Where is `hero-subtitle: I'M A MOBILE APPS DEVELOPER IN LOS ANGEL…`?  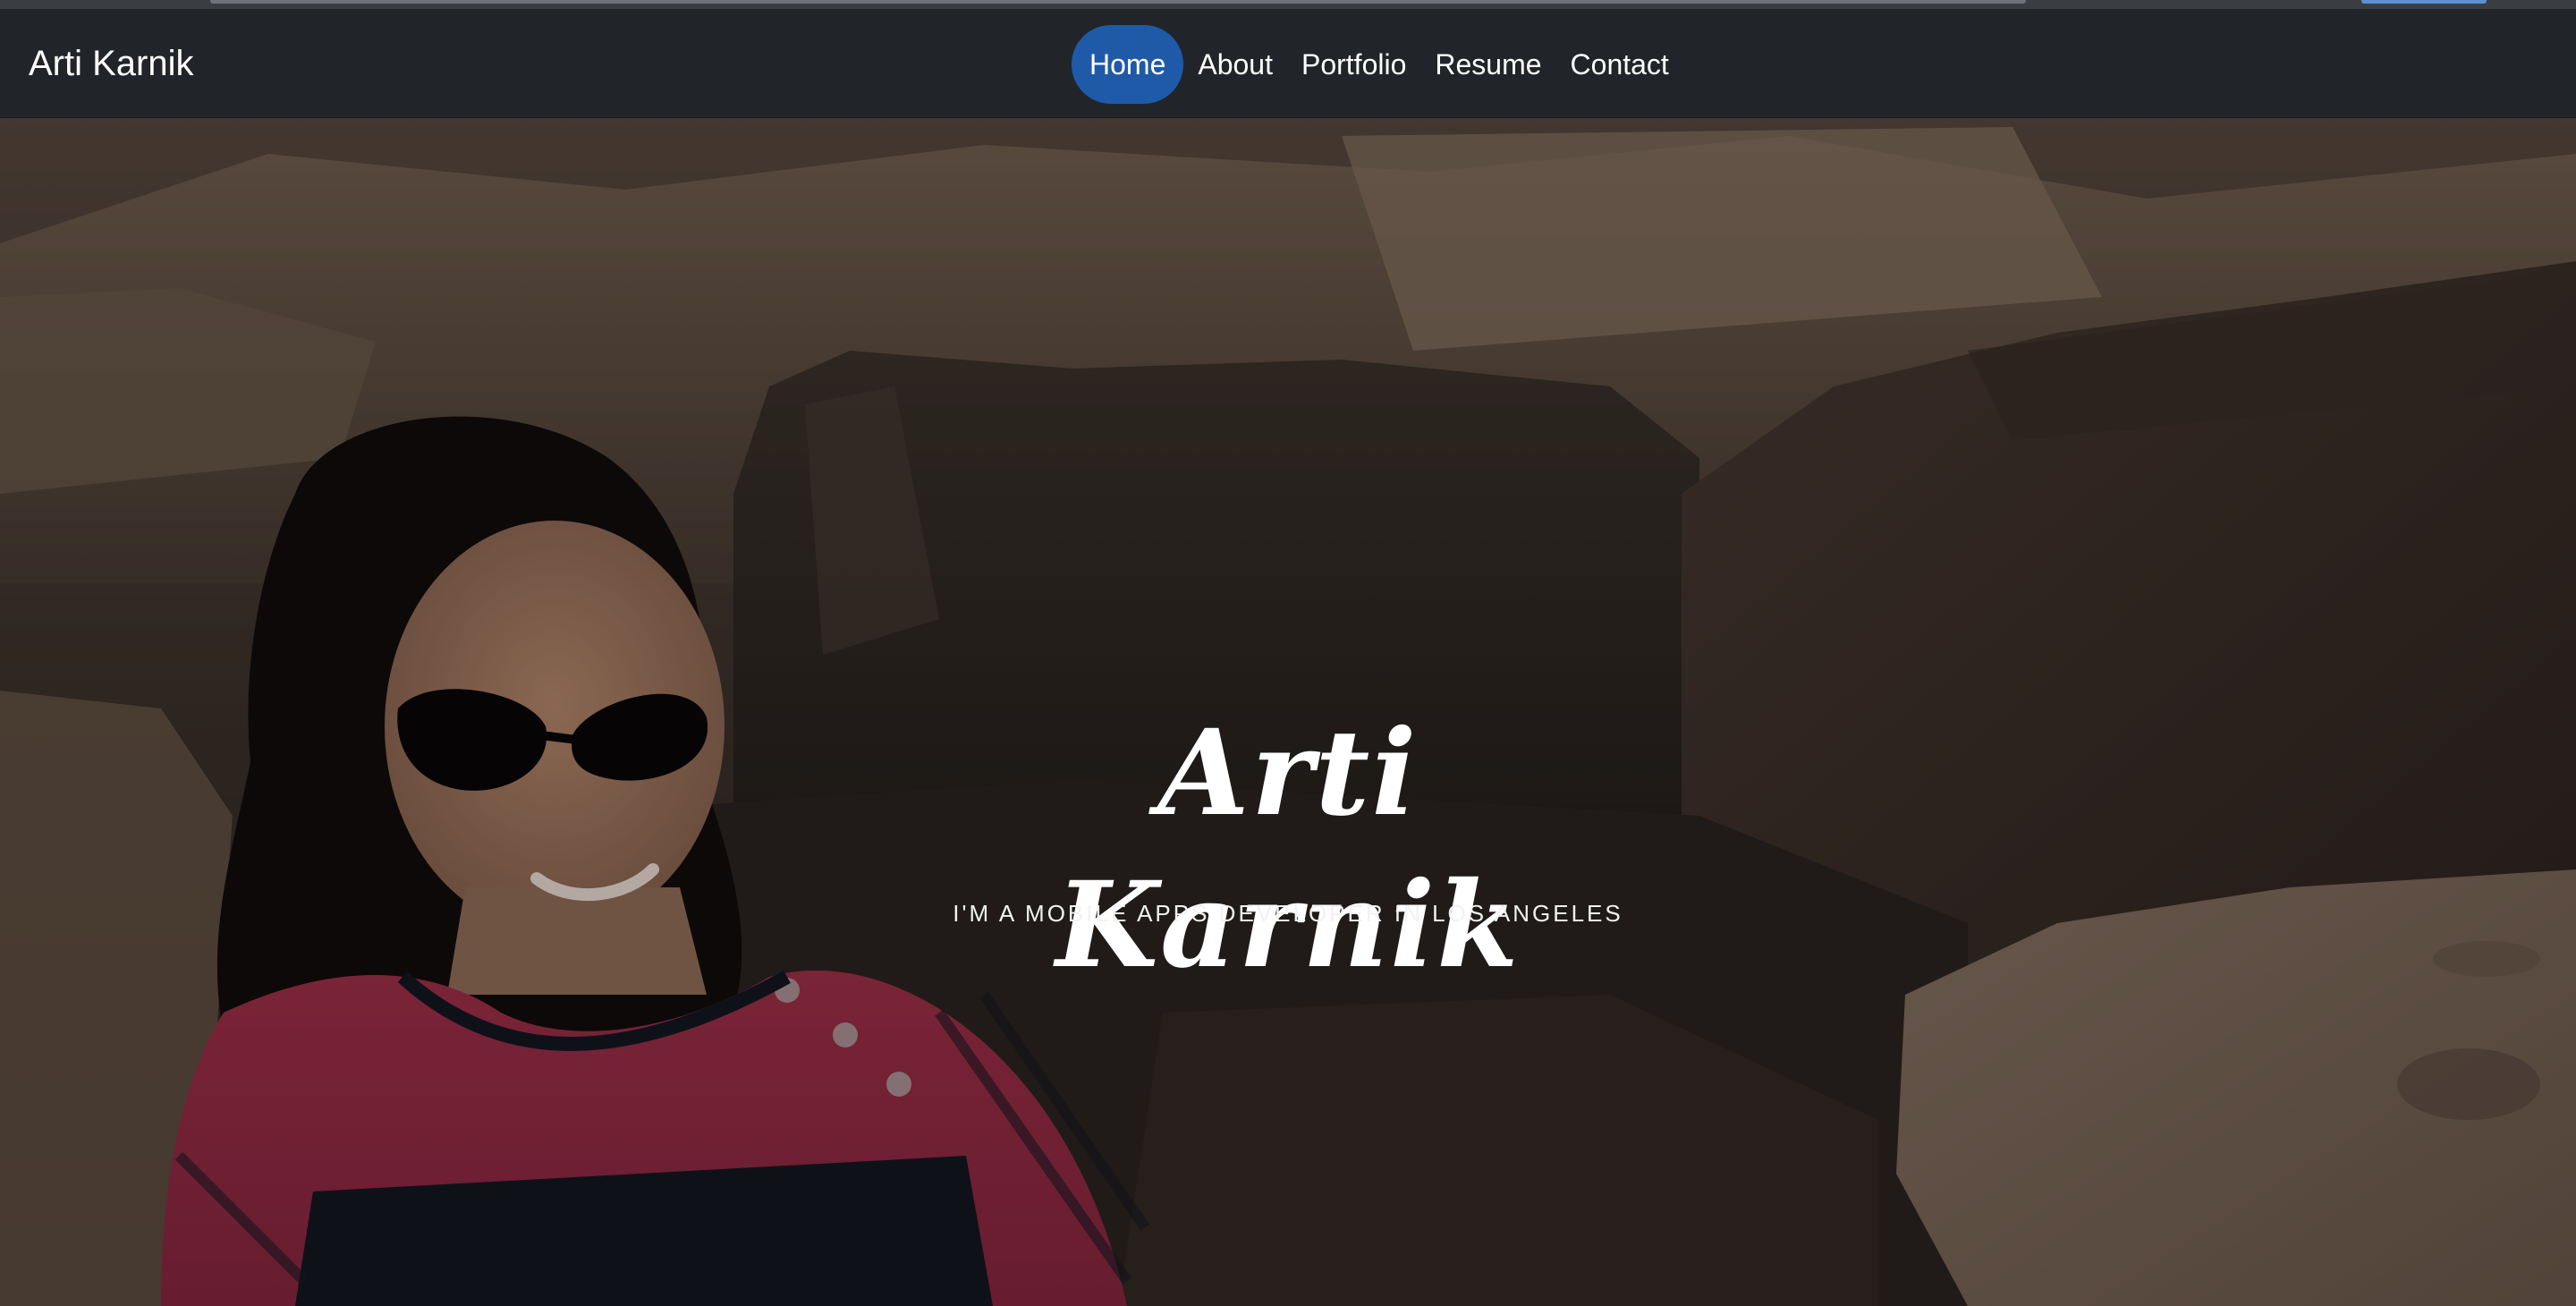
hero-subtitle: I'M A MOBILE APPS DEVELOPER IN LOS ANGEL… is located at coordinates (1288, 914).